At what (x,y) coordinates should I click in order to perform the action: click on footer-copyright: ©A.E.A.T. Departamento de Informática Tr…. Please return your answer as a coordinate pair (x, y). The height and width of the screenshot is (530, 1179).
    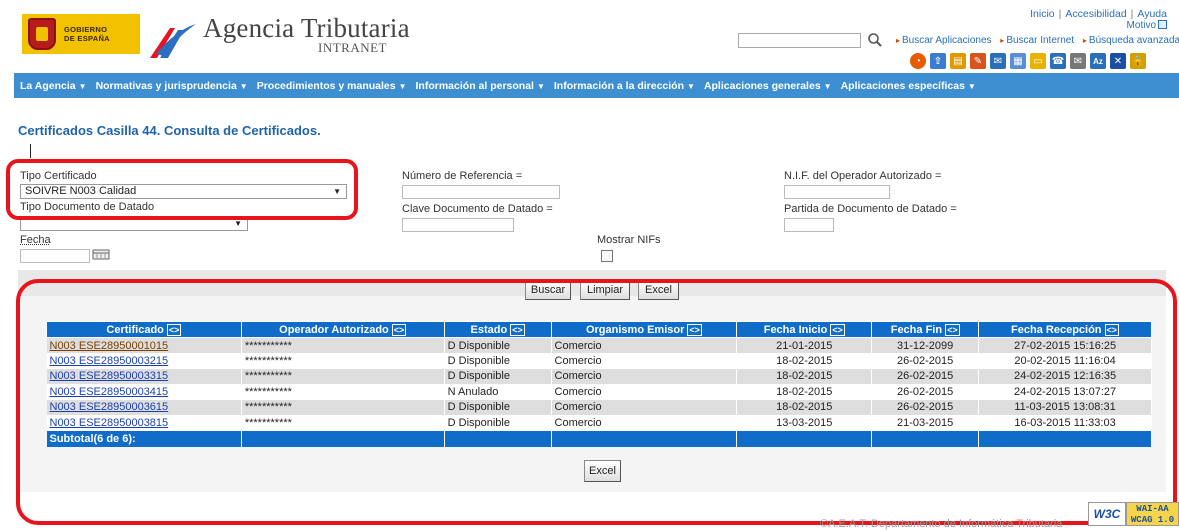
    Looking at the image, I should click on (941, 524).